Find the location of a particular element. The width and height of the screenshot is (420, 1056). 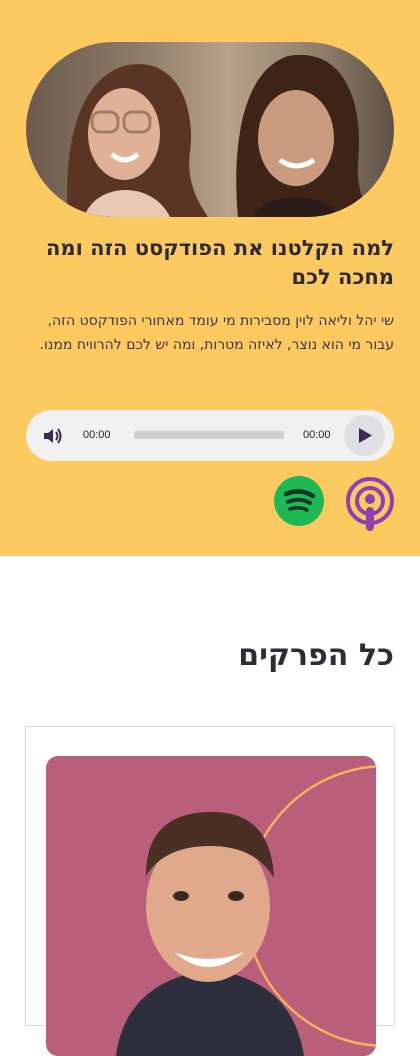

play-icon is located at coordinates (365, 435).